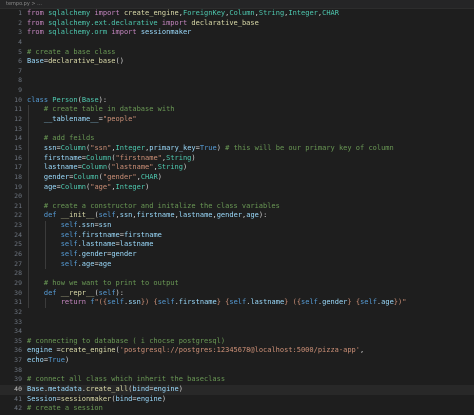  I want to click on line-number: 20, so click(18, 196).